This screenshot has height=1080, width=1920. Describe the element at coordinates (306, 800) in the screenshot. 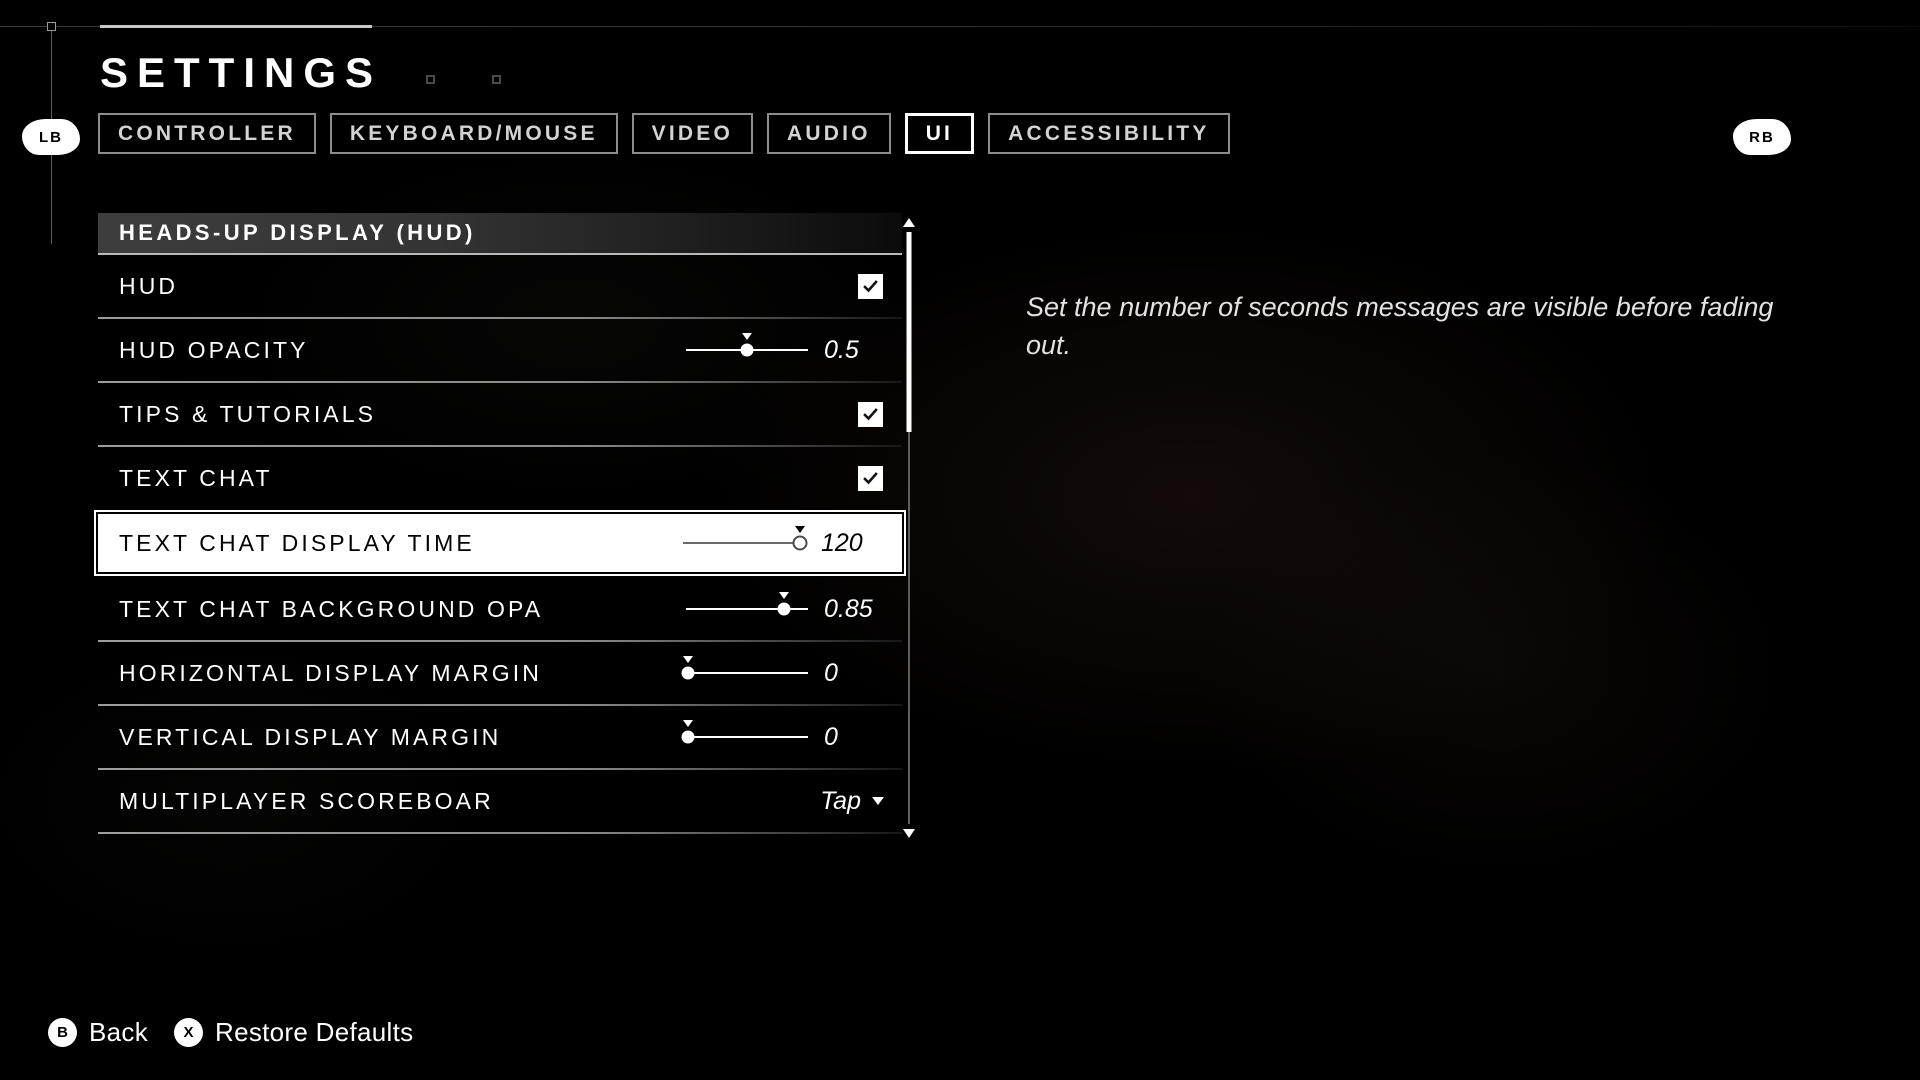

I see `setting-row-label: MULTIPLAYER SCOREBOAR` at that location.